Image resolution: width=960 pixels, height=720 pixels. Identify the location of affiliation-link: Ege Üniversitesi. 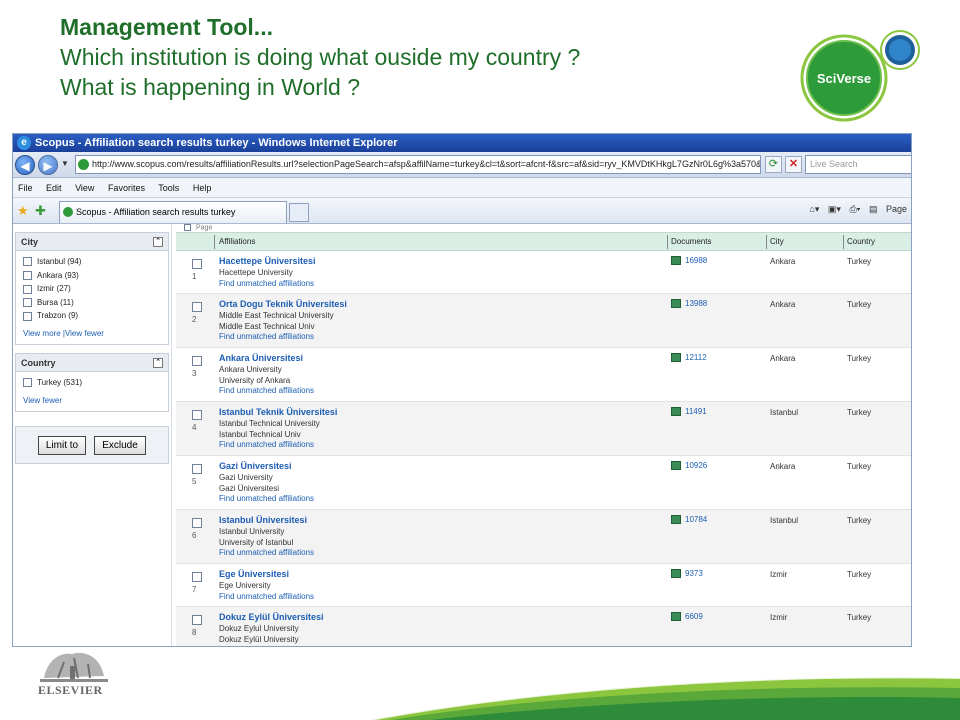
(254, 574).